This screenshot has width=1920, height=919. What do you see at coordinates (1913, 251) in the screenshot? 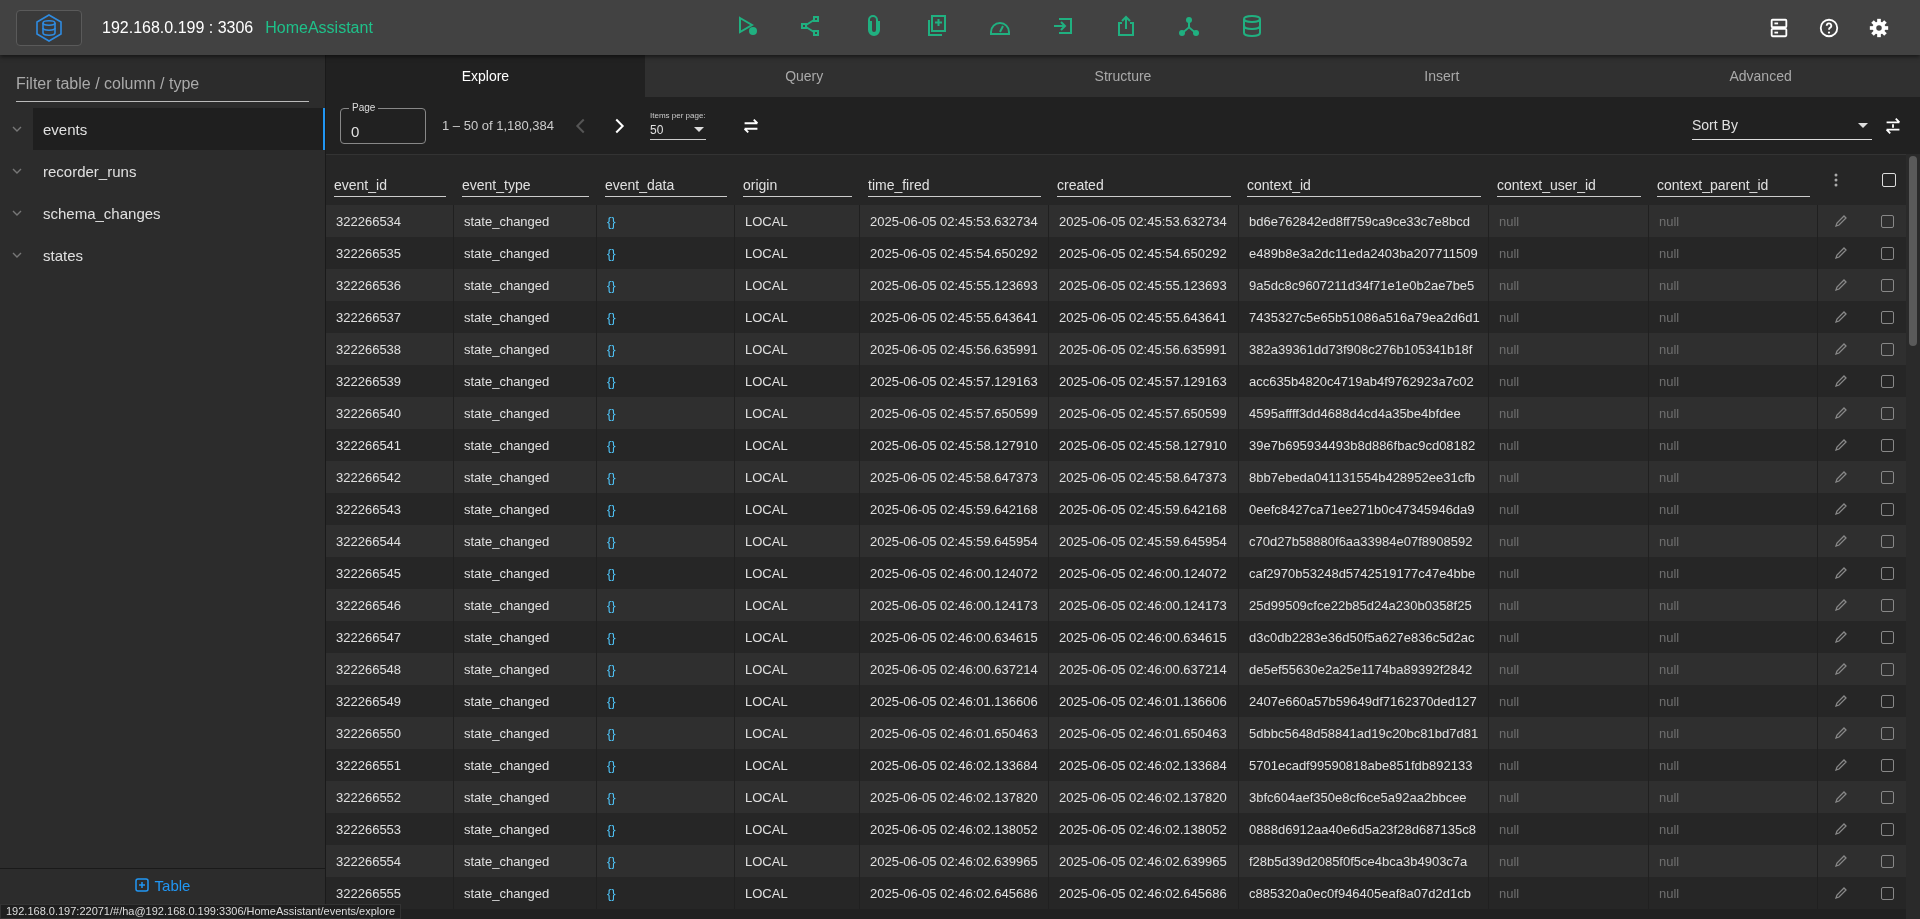
I see `scrollbar-thumb` at bounding box center [1913, 251].